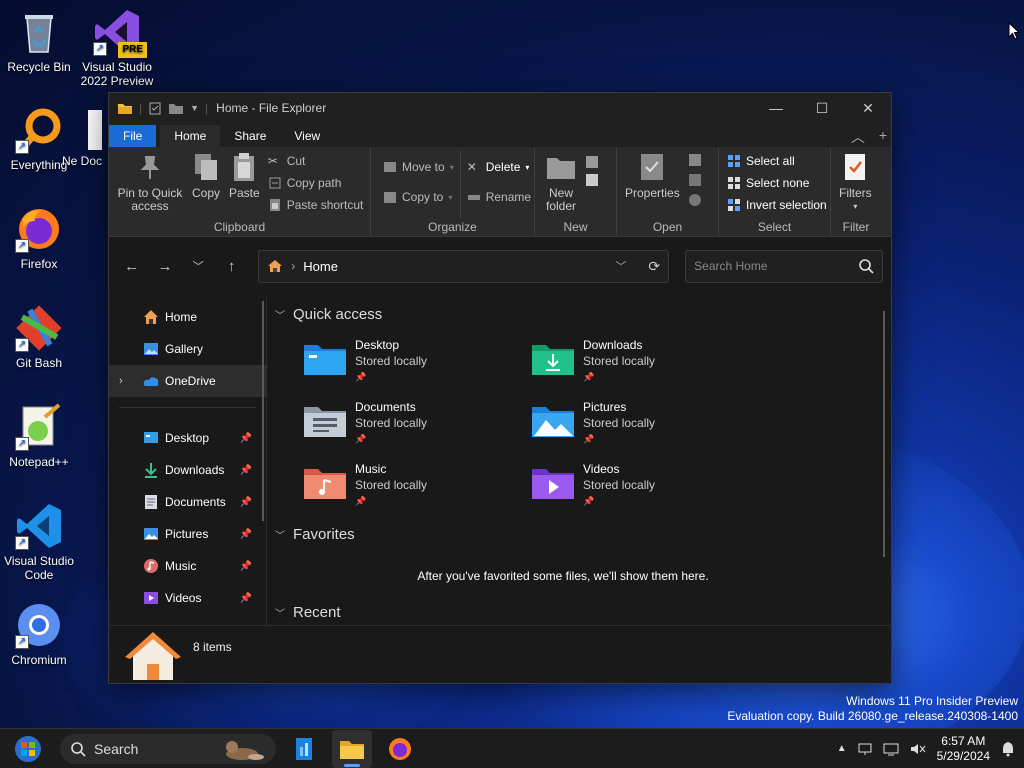 This screenshot has height=768, width=1024. I want to click on back-button: ←, so click(131, 266).